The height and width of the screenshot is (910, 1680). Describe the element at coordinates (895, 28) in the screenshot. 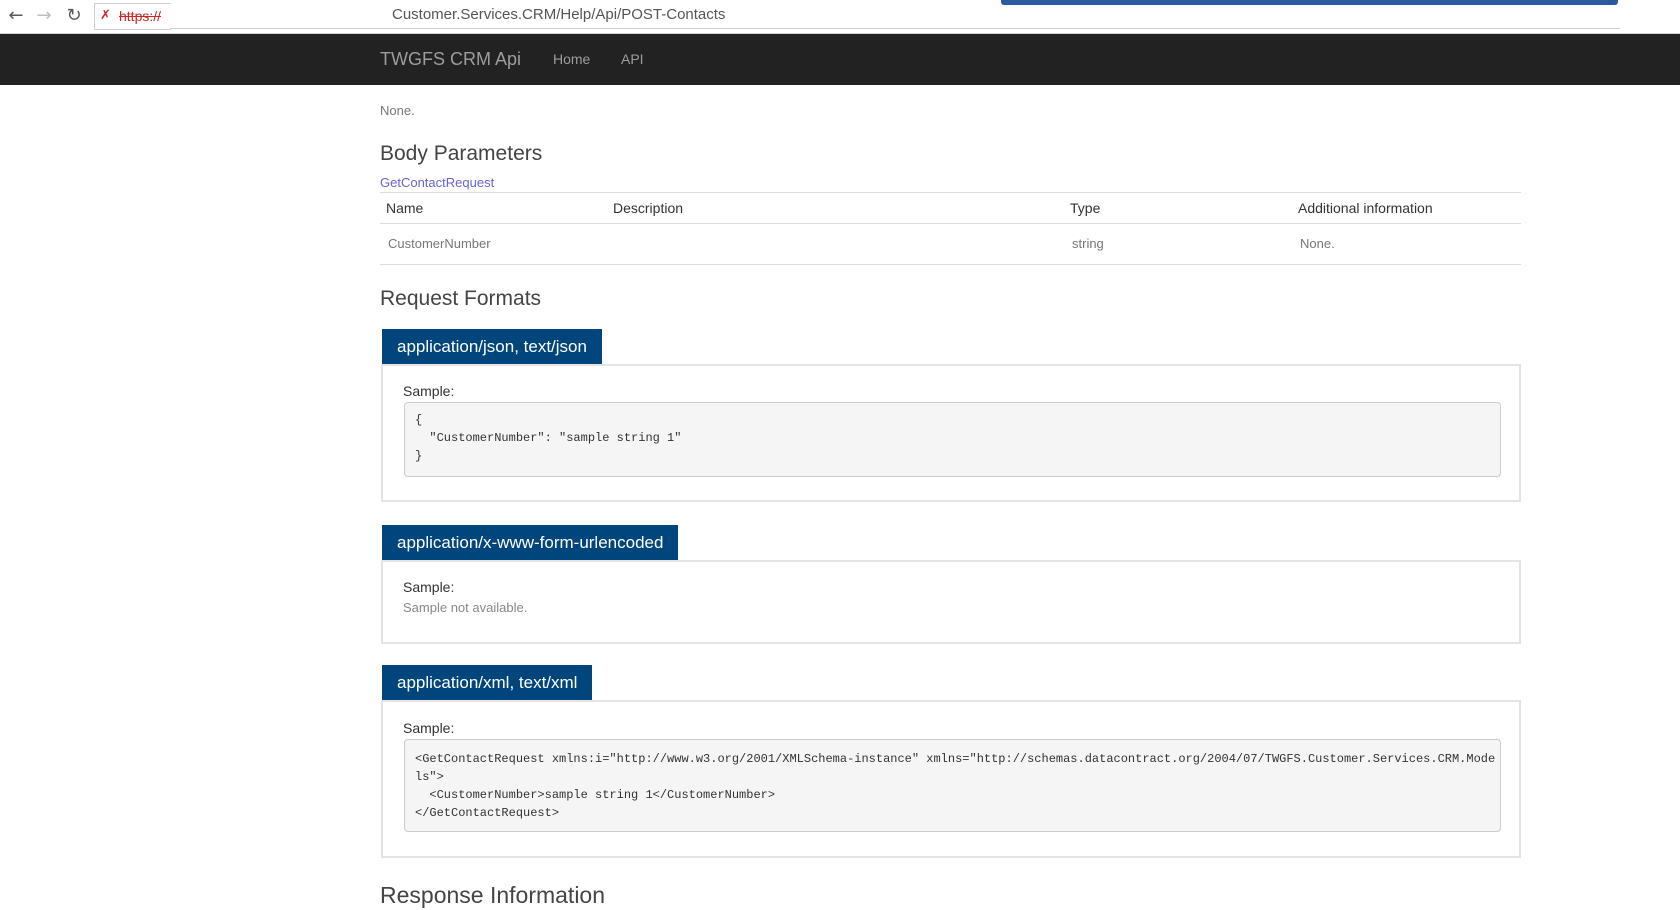

I see `address-bar-underline` at that location.